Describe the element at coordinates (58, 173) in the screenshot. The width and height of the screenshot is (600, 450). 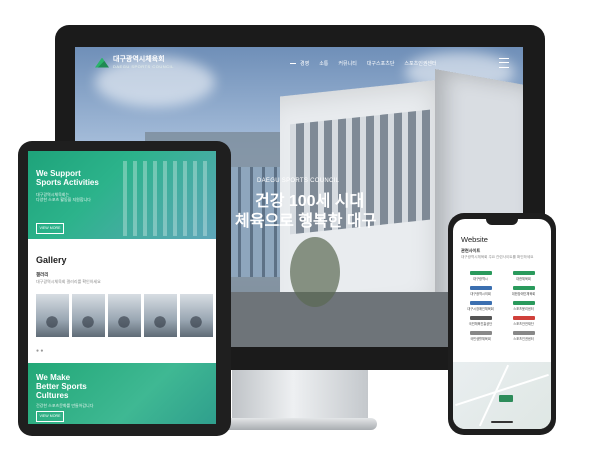
I see `tablet-hero-title-line1: We Support` at that location.